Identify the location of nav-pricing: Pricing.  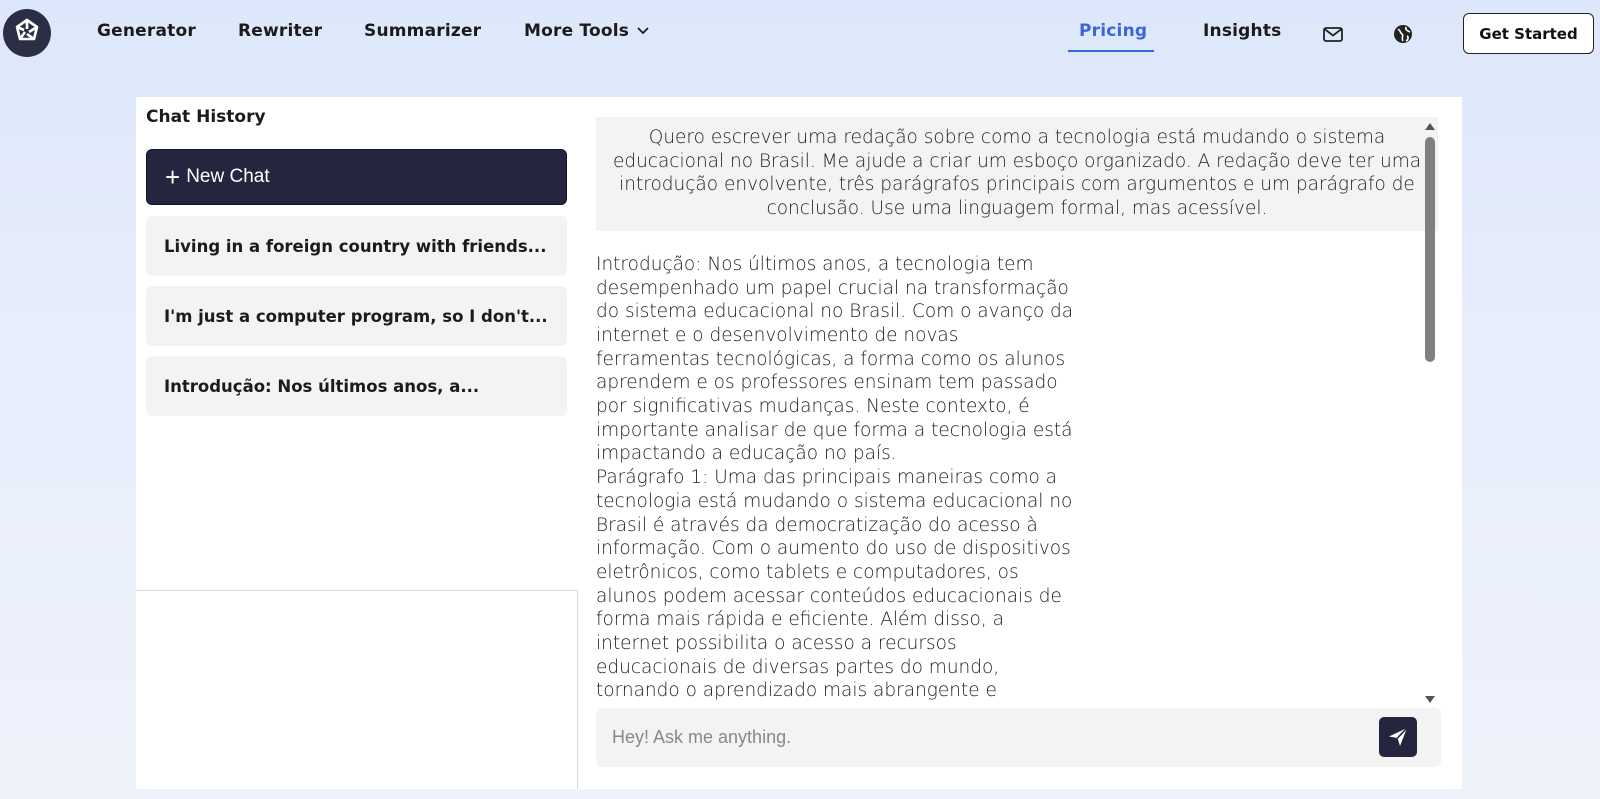
(1113, 31).